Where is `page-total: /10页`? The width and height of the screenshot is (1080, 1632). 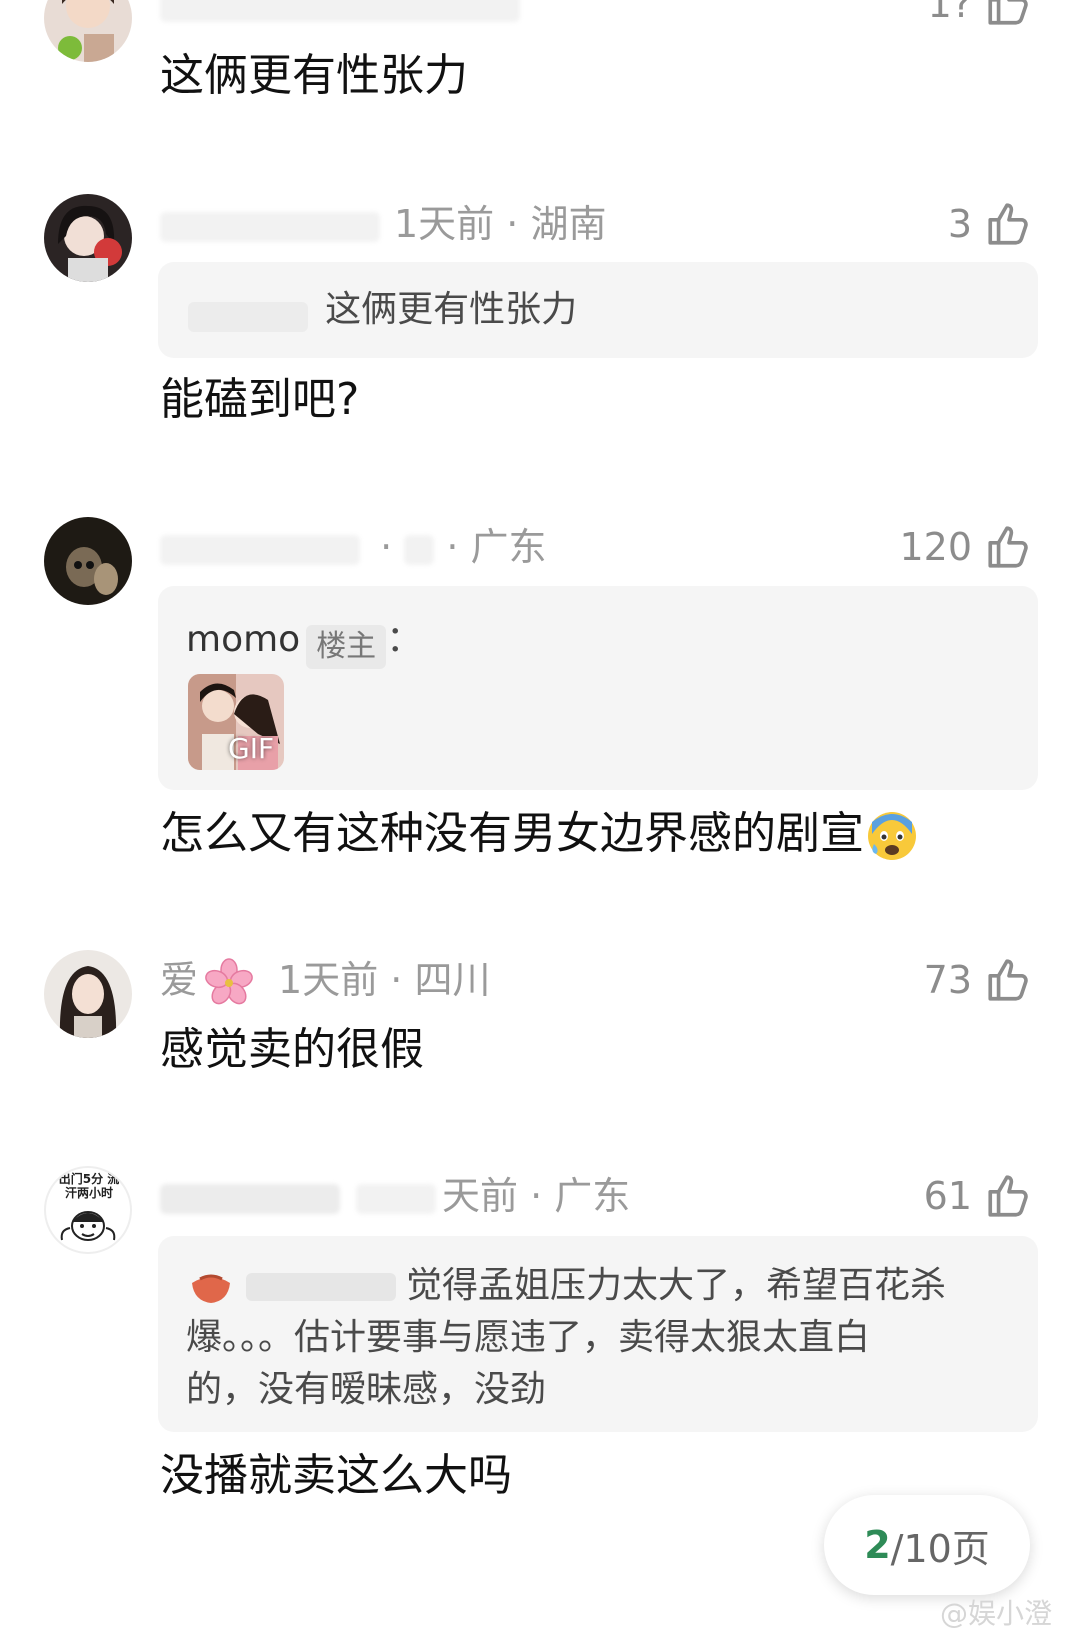
page-total: /10页 is located at coordinates (940, 1548).